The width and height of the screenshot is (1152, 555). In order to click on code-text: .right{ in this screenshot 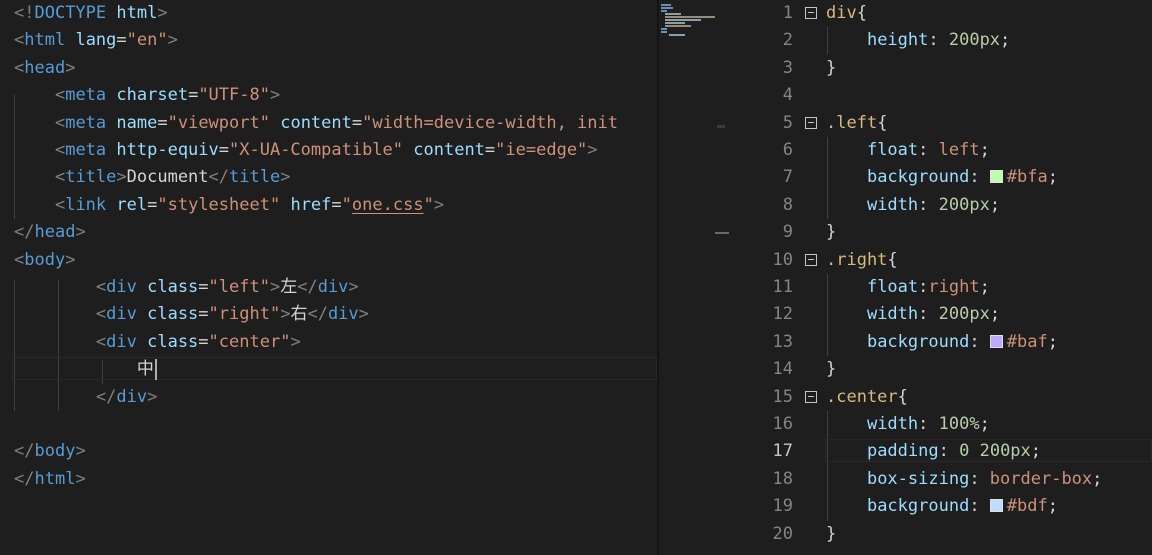, I will do `click(862, 260)`.